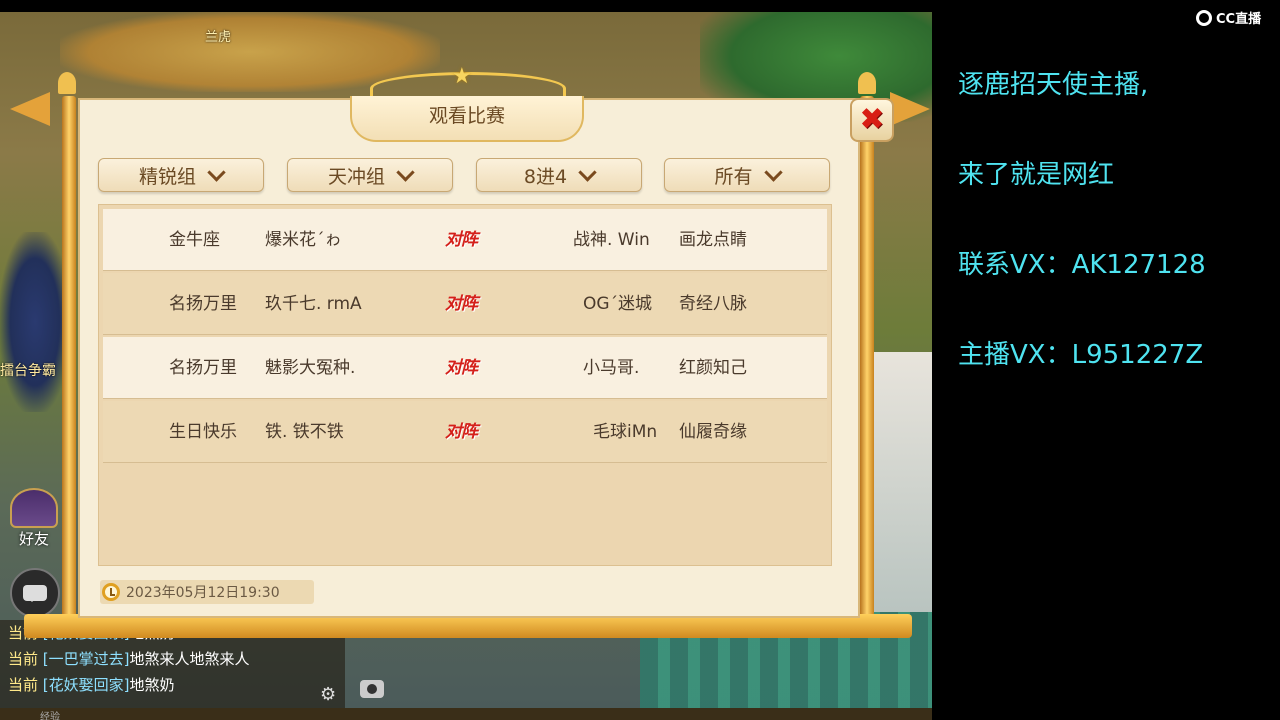 This screenshot has height=720, width=1280. I want to click on promo-line: 来了就是网红, so click(1036, 175).